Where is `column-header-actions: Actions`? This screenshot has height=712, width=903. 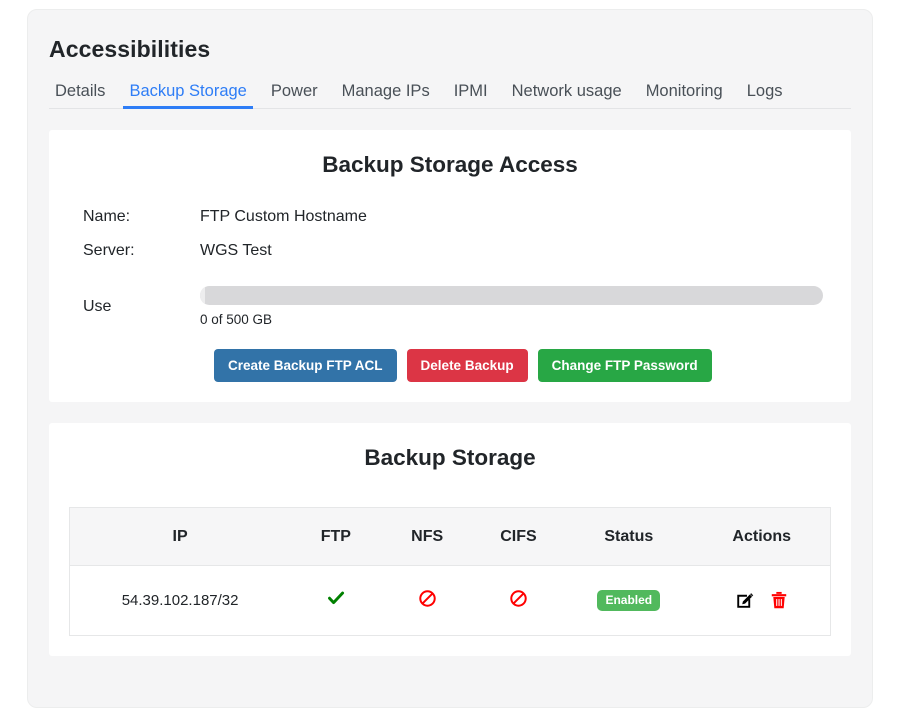 column-header-actions: Actions is located at coordinates (762, 537).